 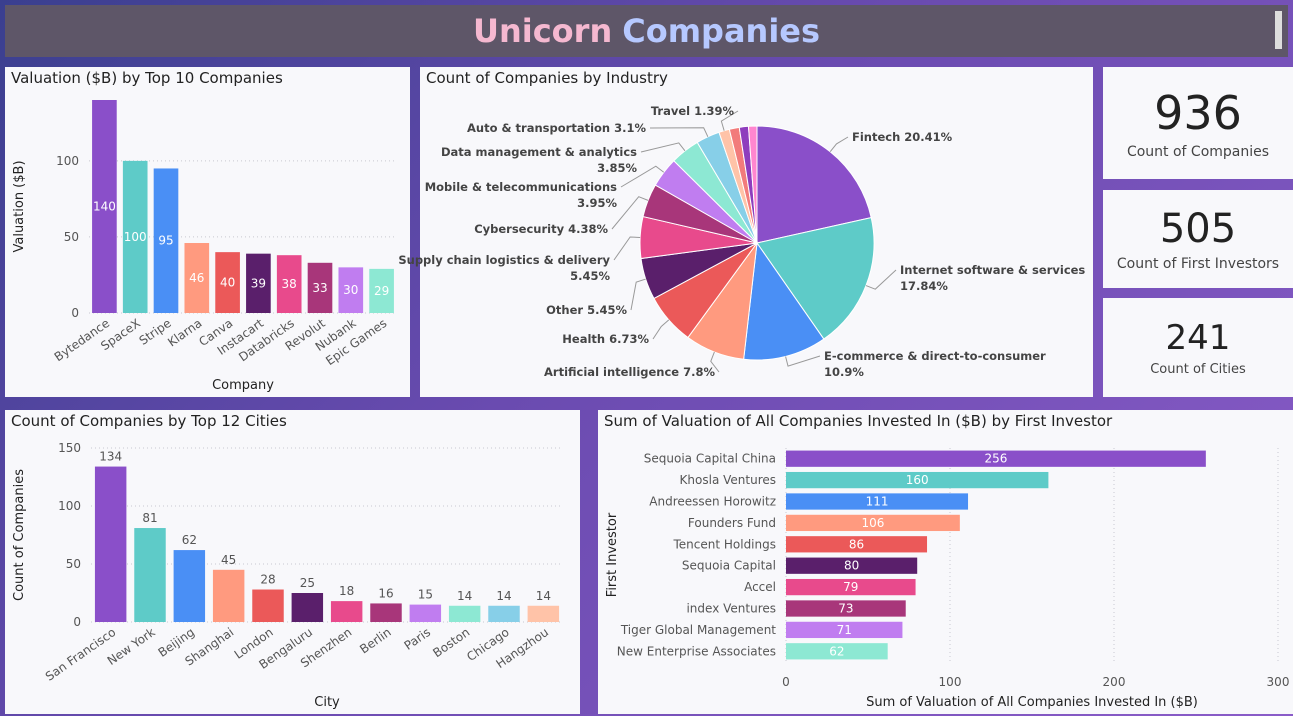 I want to click on scrollbar, so click(x=1278, y=30).